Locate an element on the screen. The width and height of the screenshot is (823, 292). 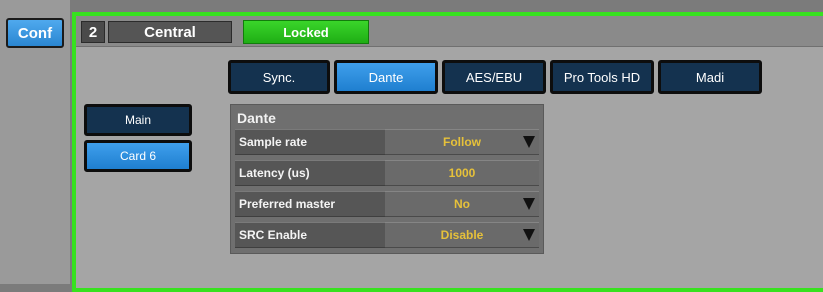
sample-rate-dropdown: Follow is located at coordinates (462, 142).